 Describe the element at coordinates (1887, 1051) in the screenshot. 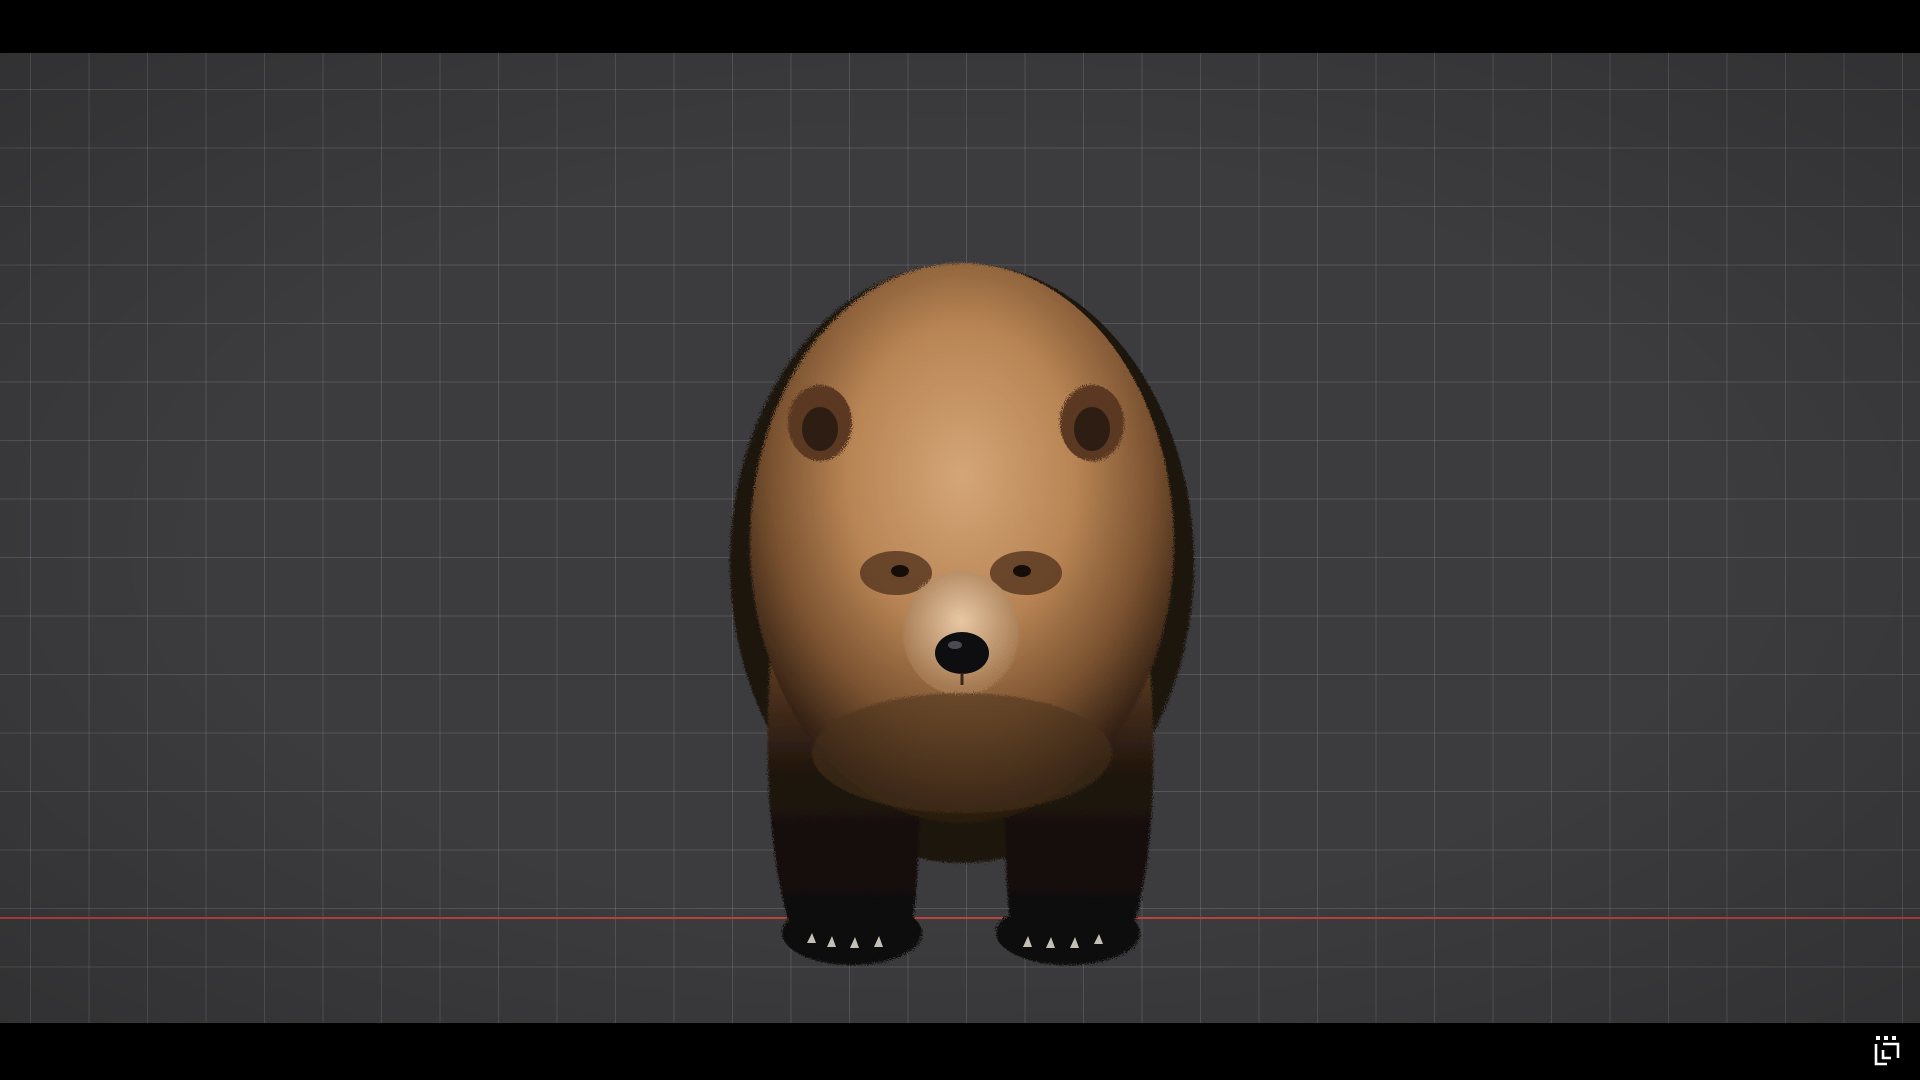

I see `channel-logo-icon` at that location.